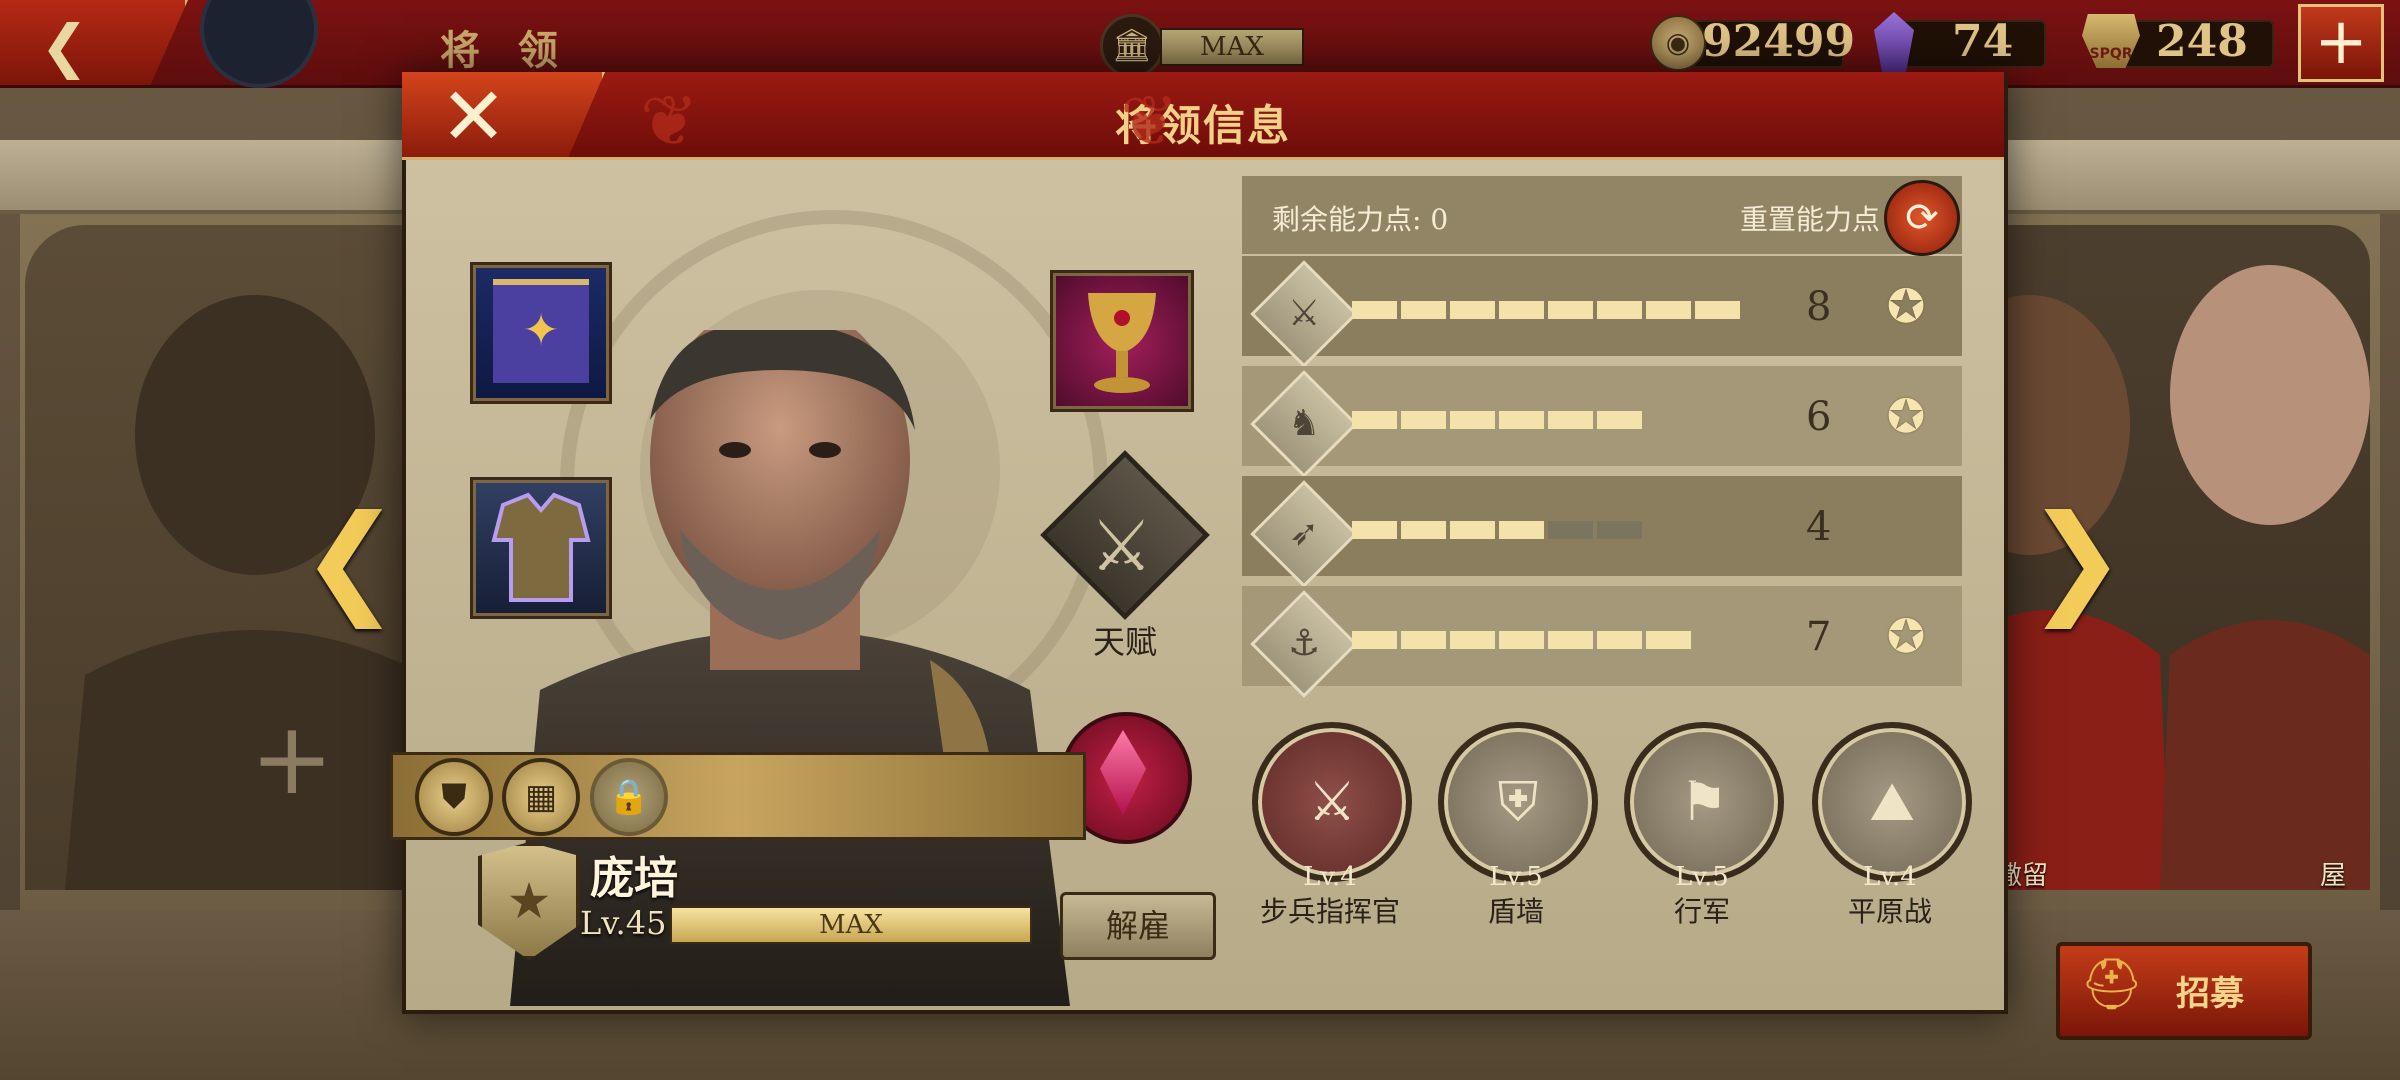 The height and width of the screenshot is (1080, 2400). I want to click on shield-trait-icon: ⛊, so click(454, 797).